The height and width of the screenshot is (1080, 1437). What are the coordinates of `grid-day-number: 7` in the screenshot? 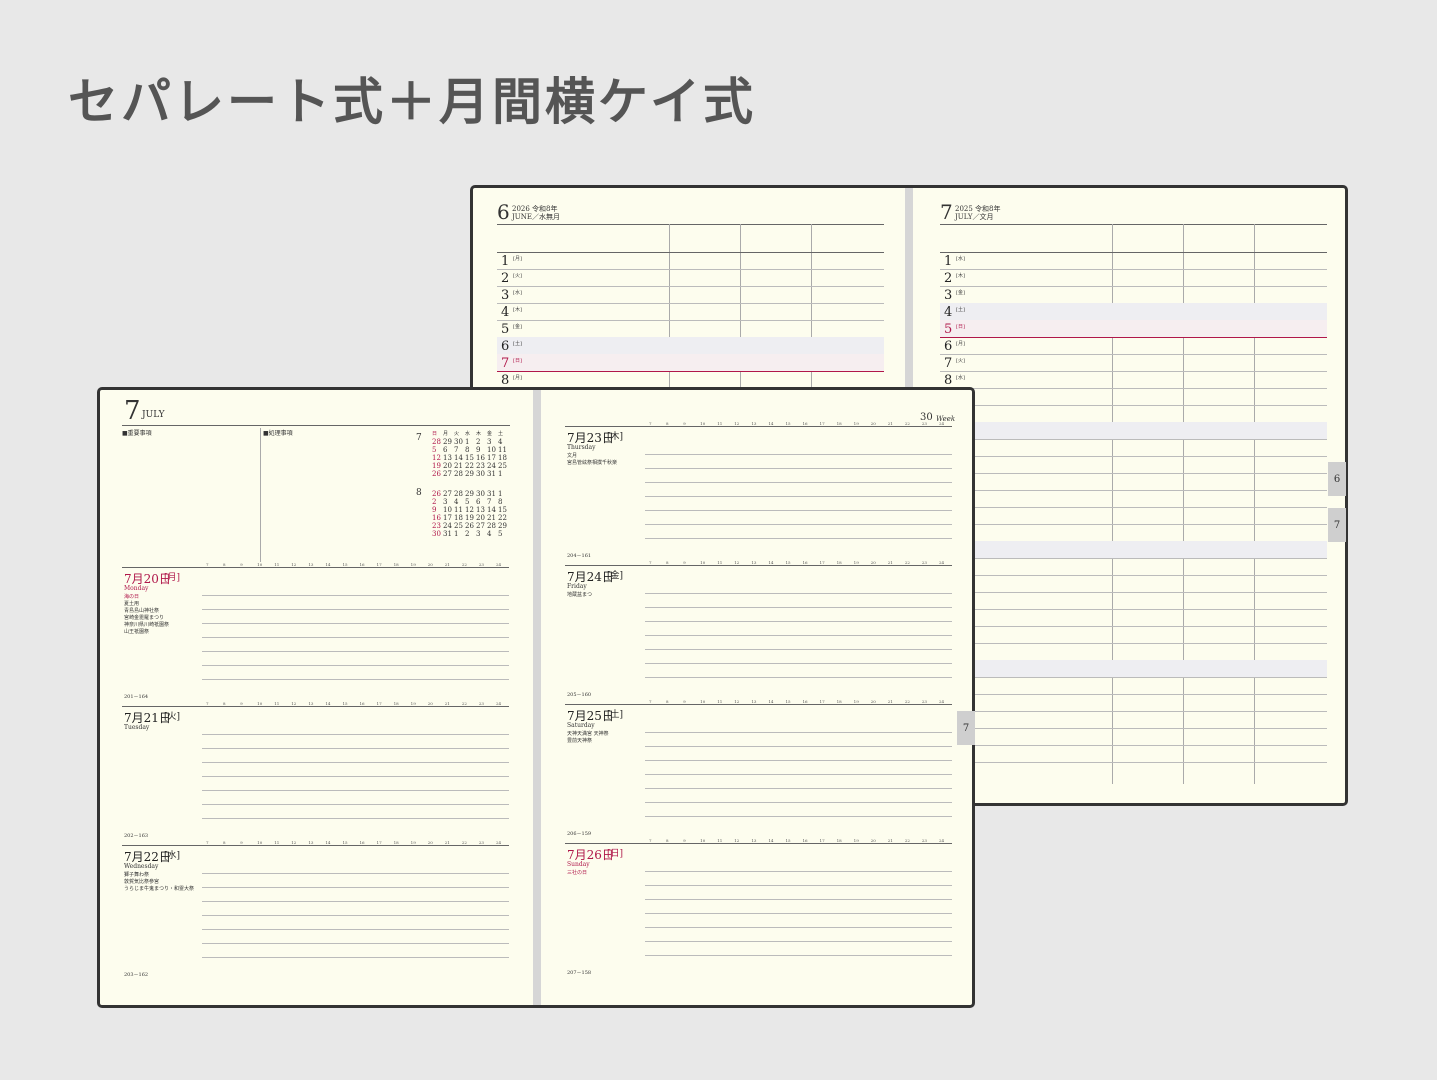 It's located at (505, 363).